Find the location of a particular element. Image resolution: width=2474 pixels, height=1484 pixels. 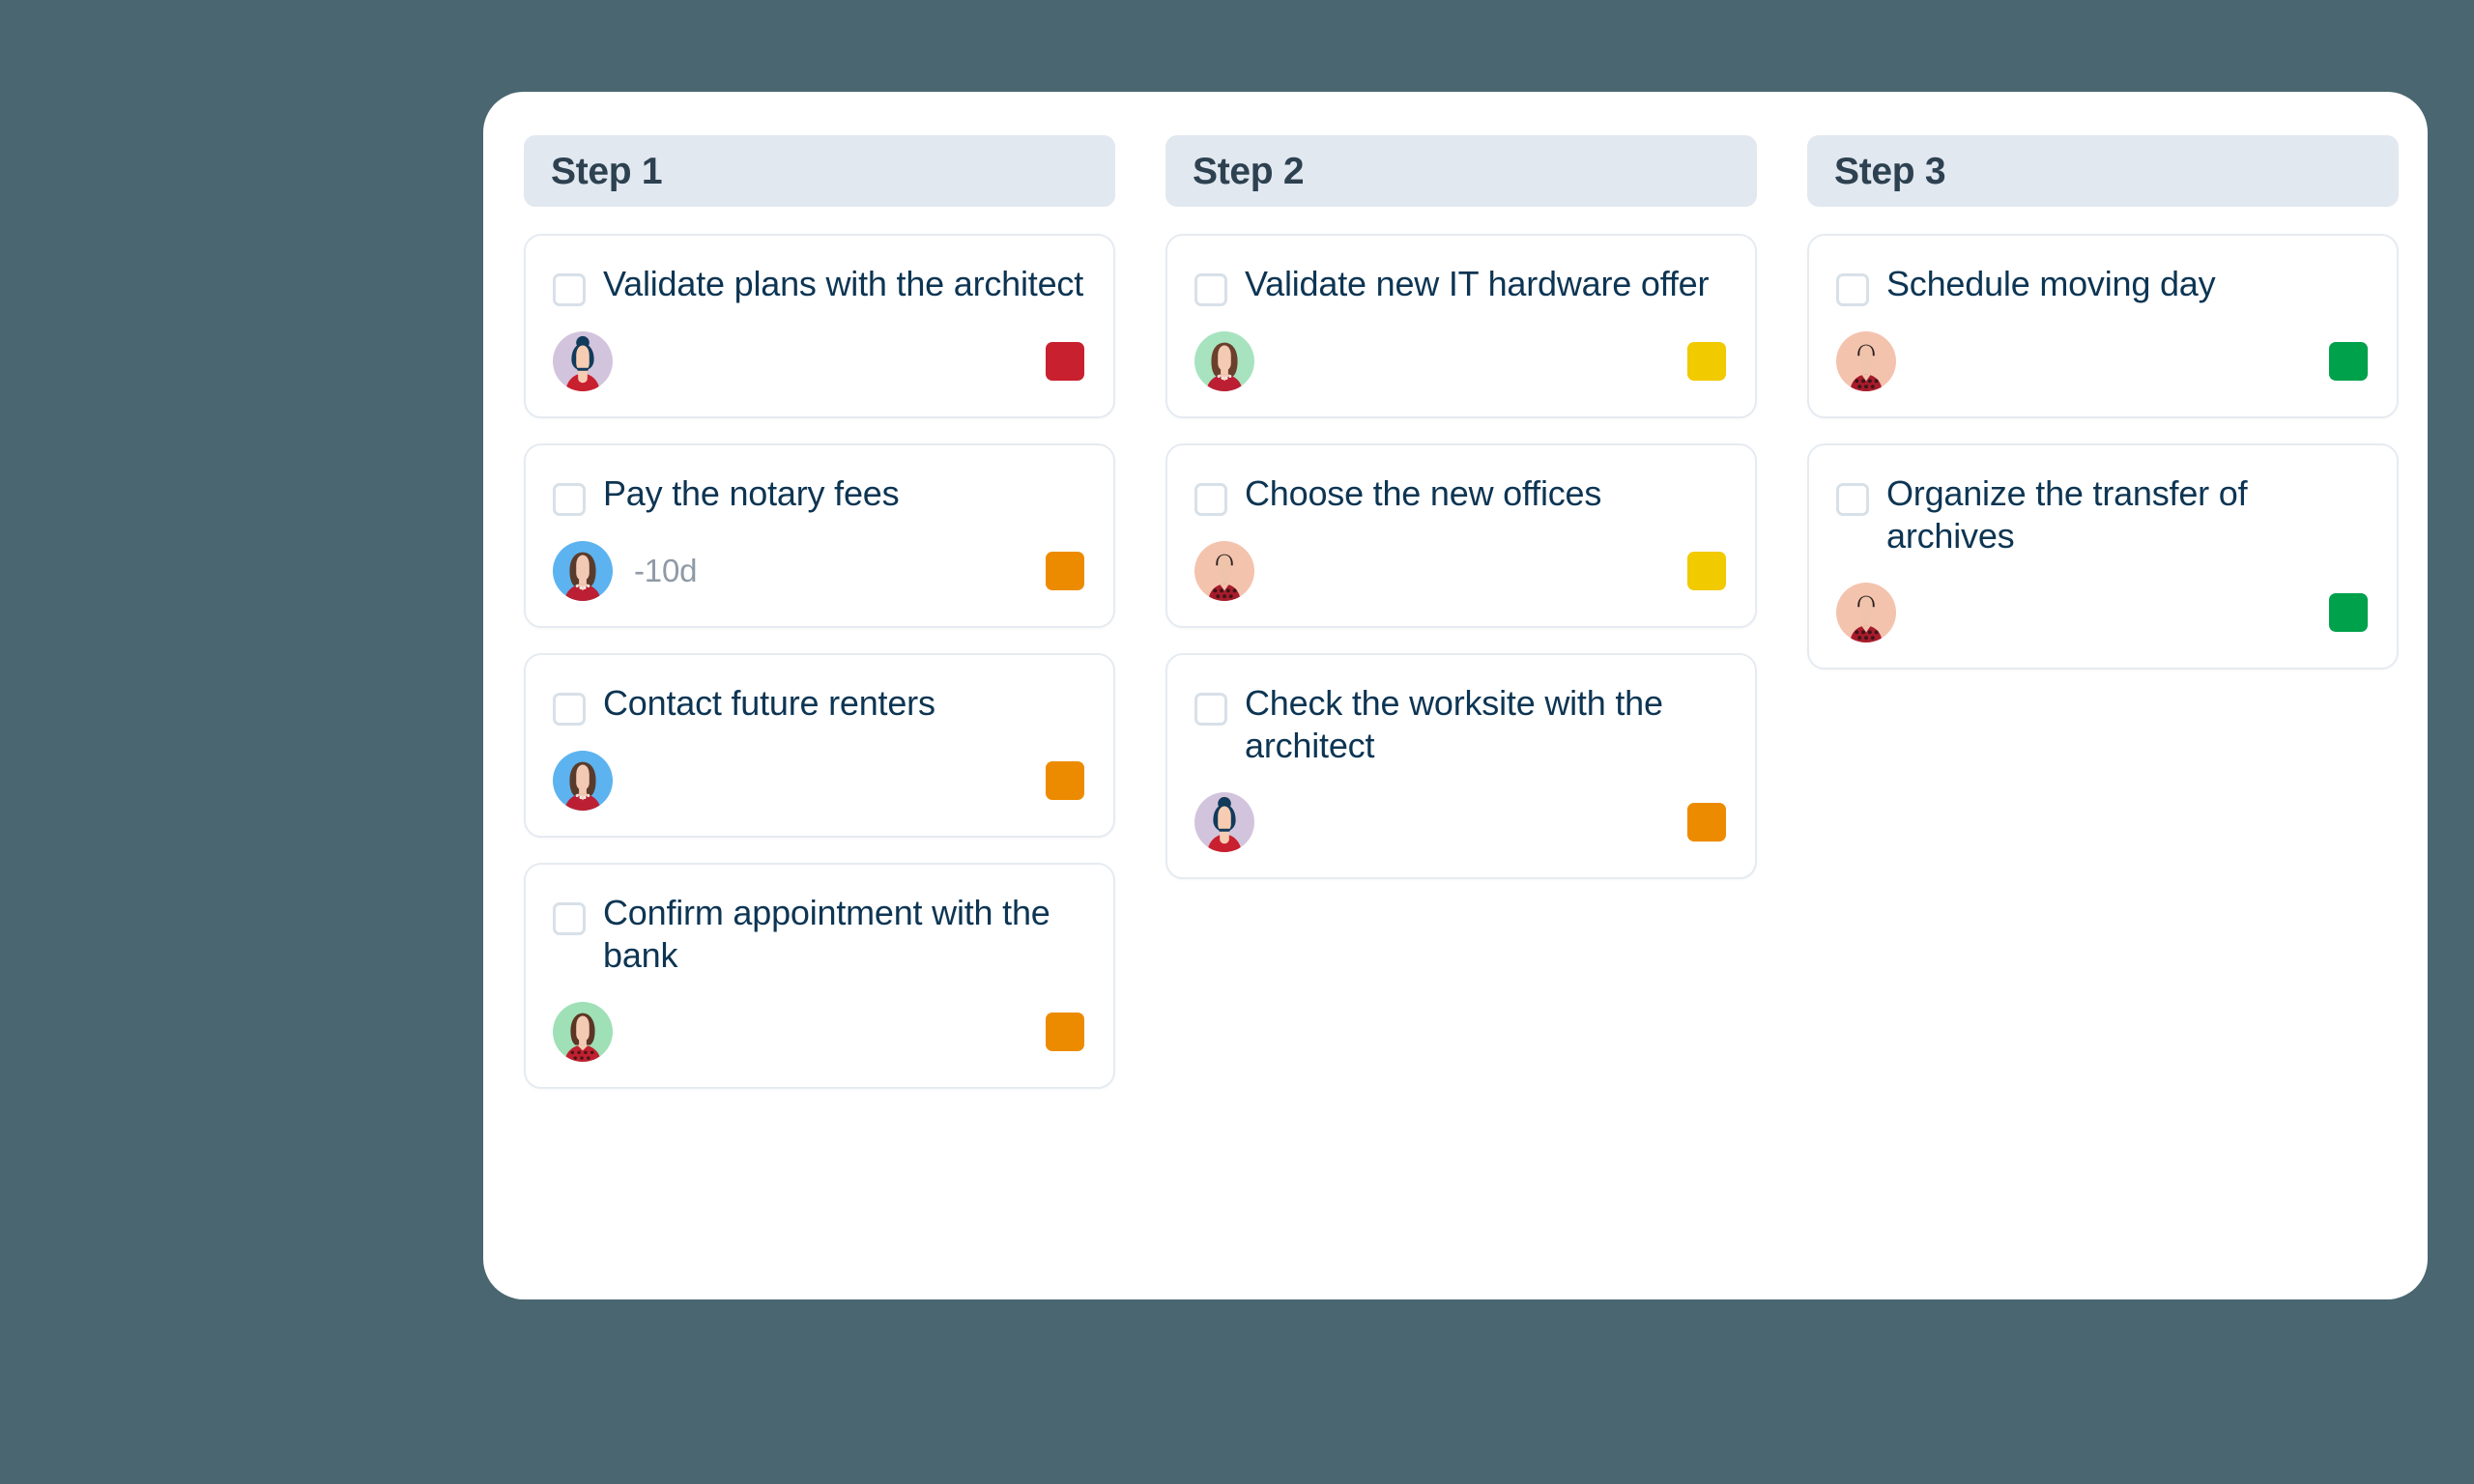

task-card-header: Choose the new offices is located at coordinates (1460, 494).